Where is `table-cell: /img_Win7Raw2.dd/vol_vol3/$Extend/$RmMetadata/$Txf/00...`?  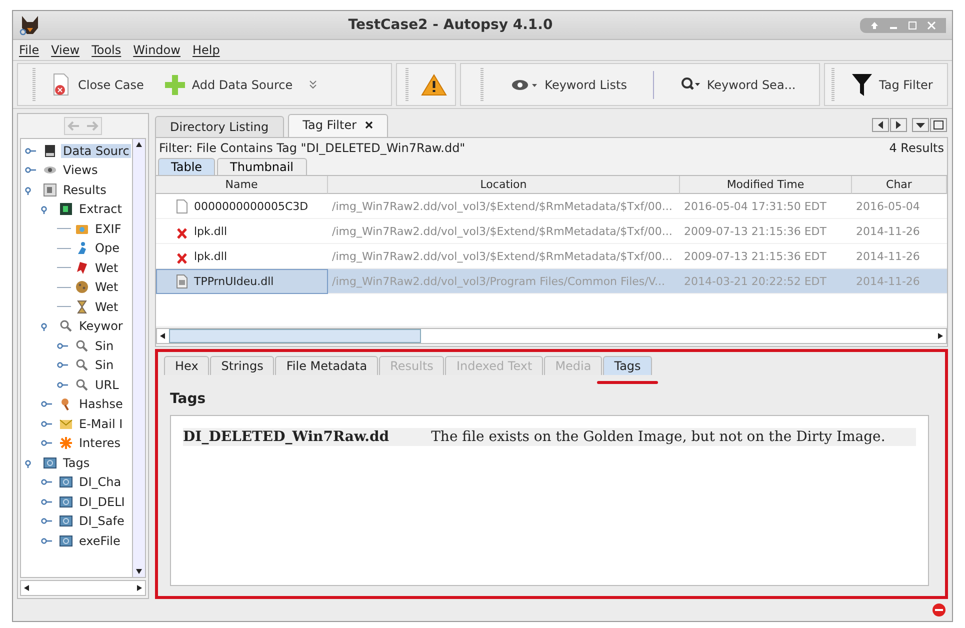
table-cell: /img_Win7Raw2.dd/vol_vol3/$Extend/$RmMetadata/$Txf/00... is located at coordinates (504, 231).